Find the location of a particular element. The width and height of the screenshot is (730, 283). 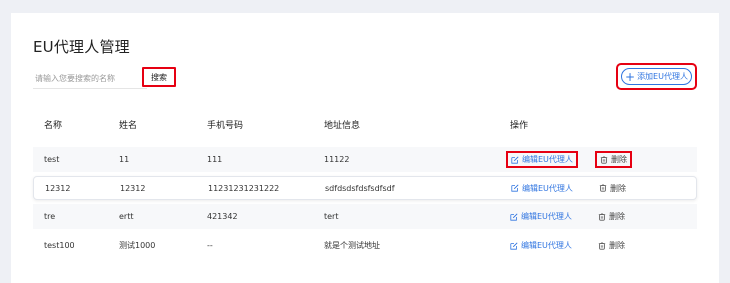

cell-address: sdfdsdsfdsfsdfsdf is located at coordinates (360, 188).